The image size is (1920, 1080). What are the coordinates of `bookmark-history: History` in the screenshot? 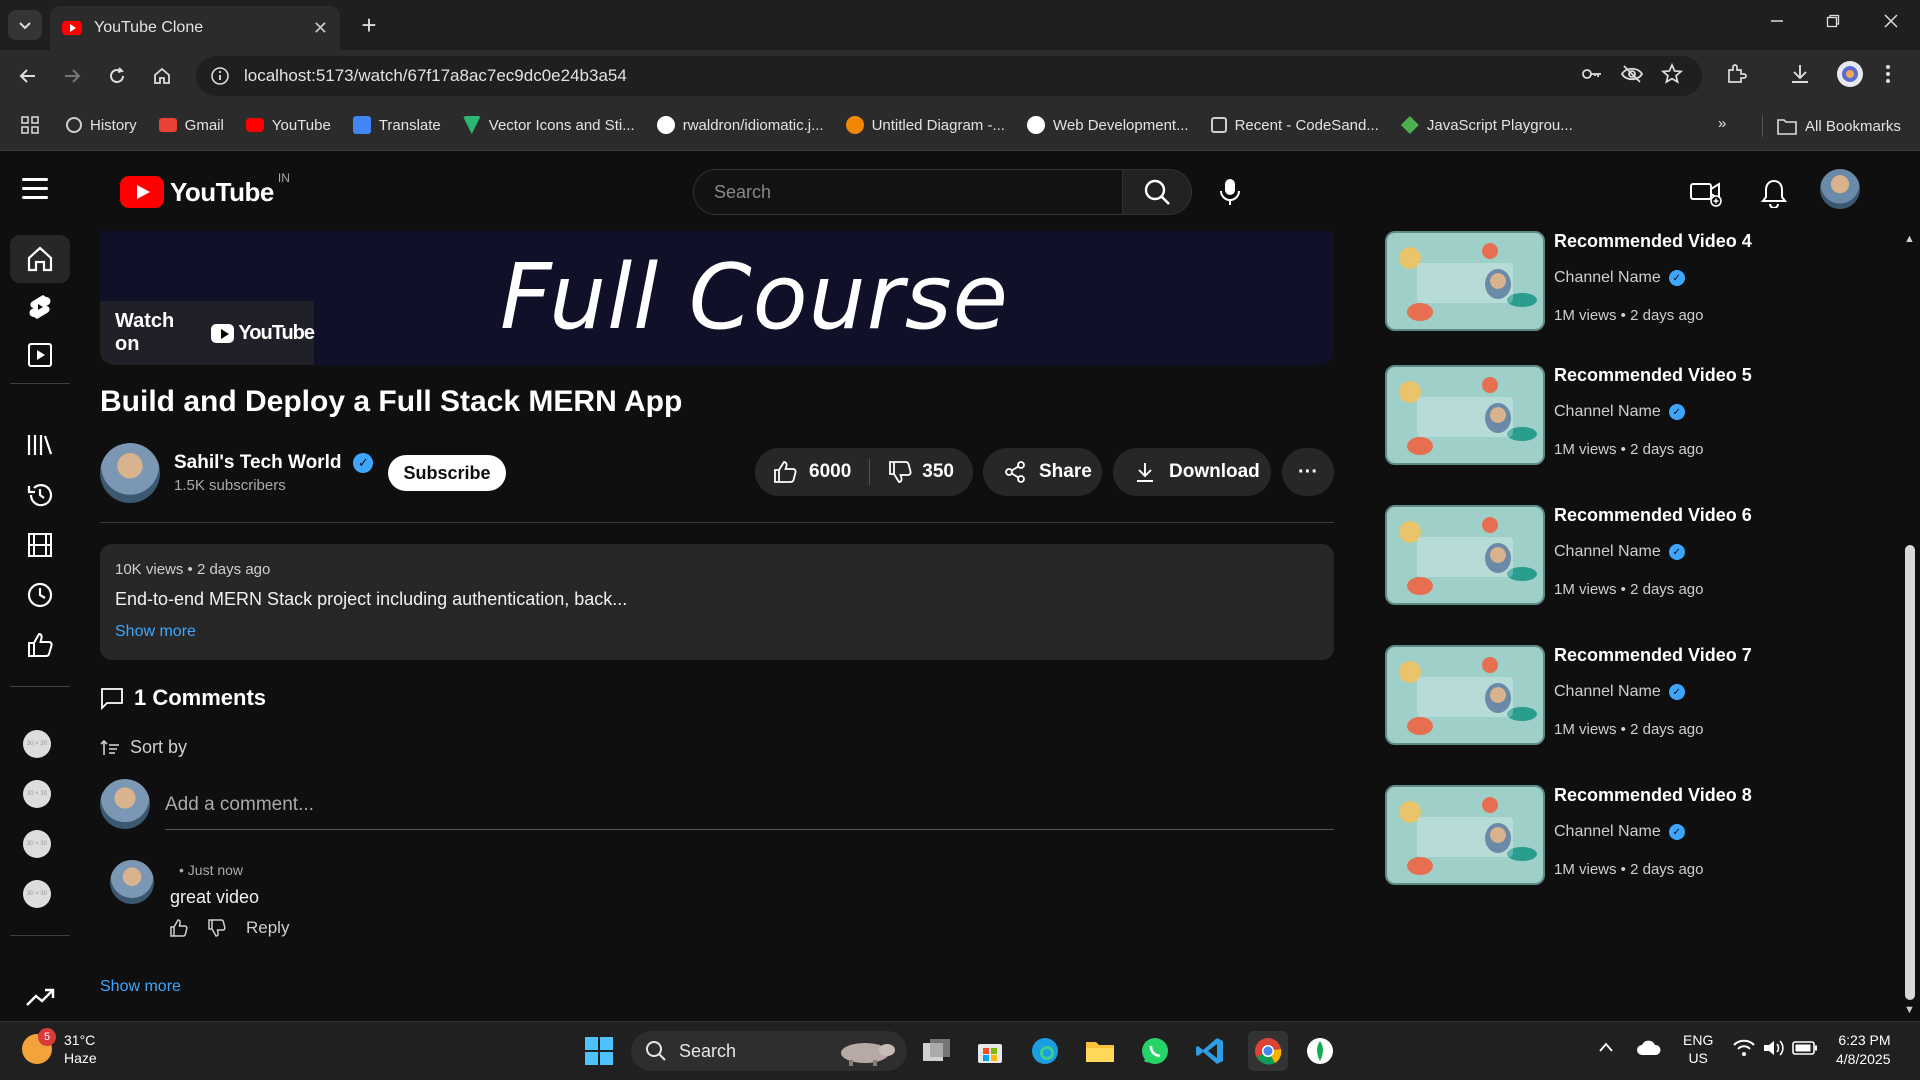 It's located at (101, 125).